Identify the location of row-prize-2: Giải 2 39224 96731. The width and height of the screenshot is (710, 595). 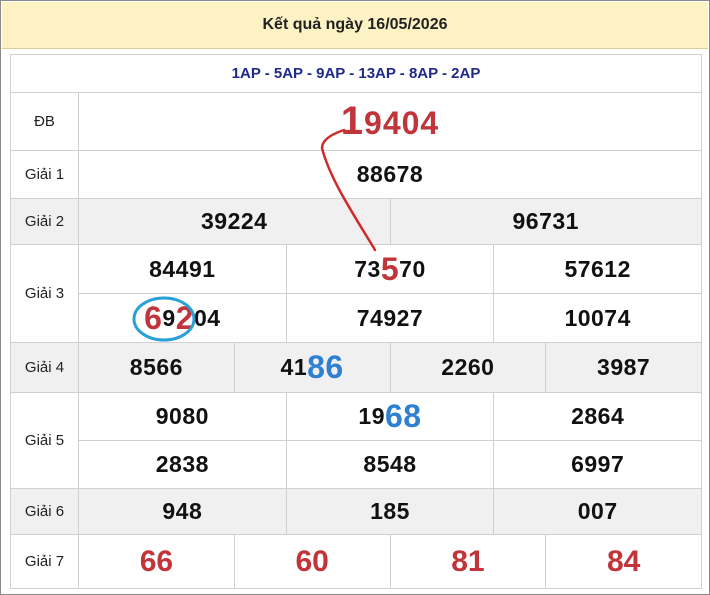
(356, 221).